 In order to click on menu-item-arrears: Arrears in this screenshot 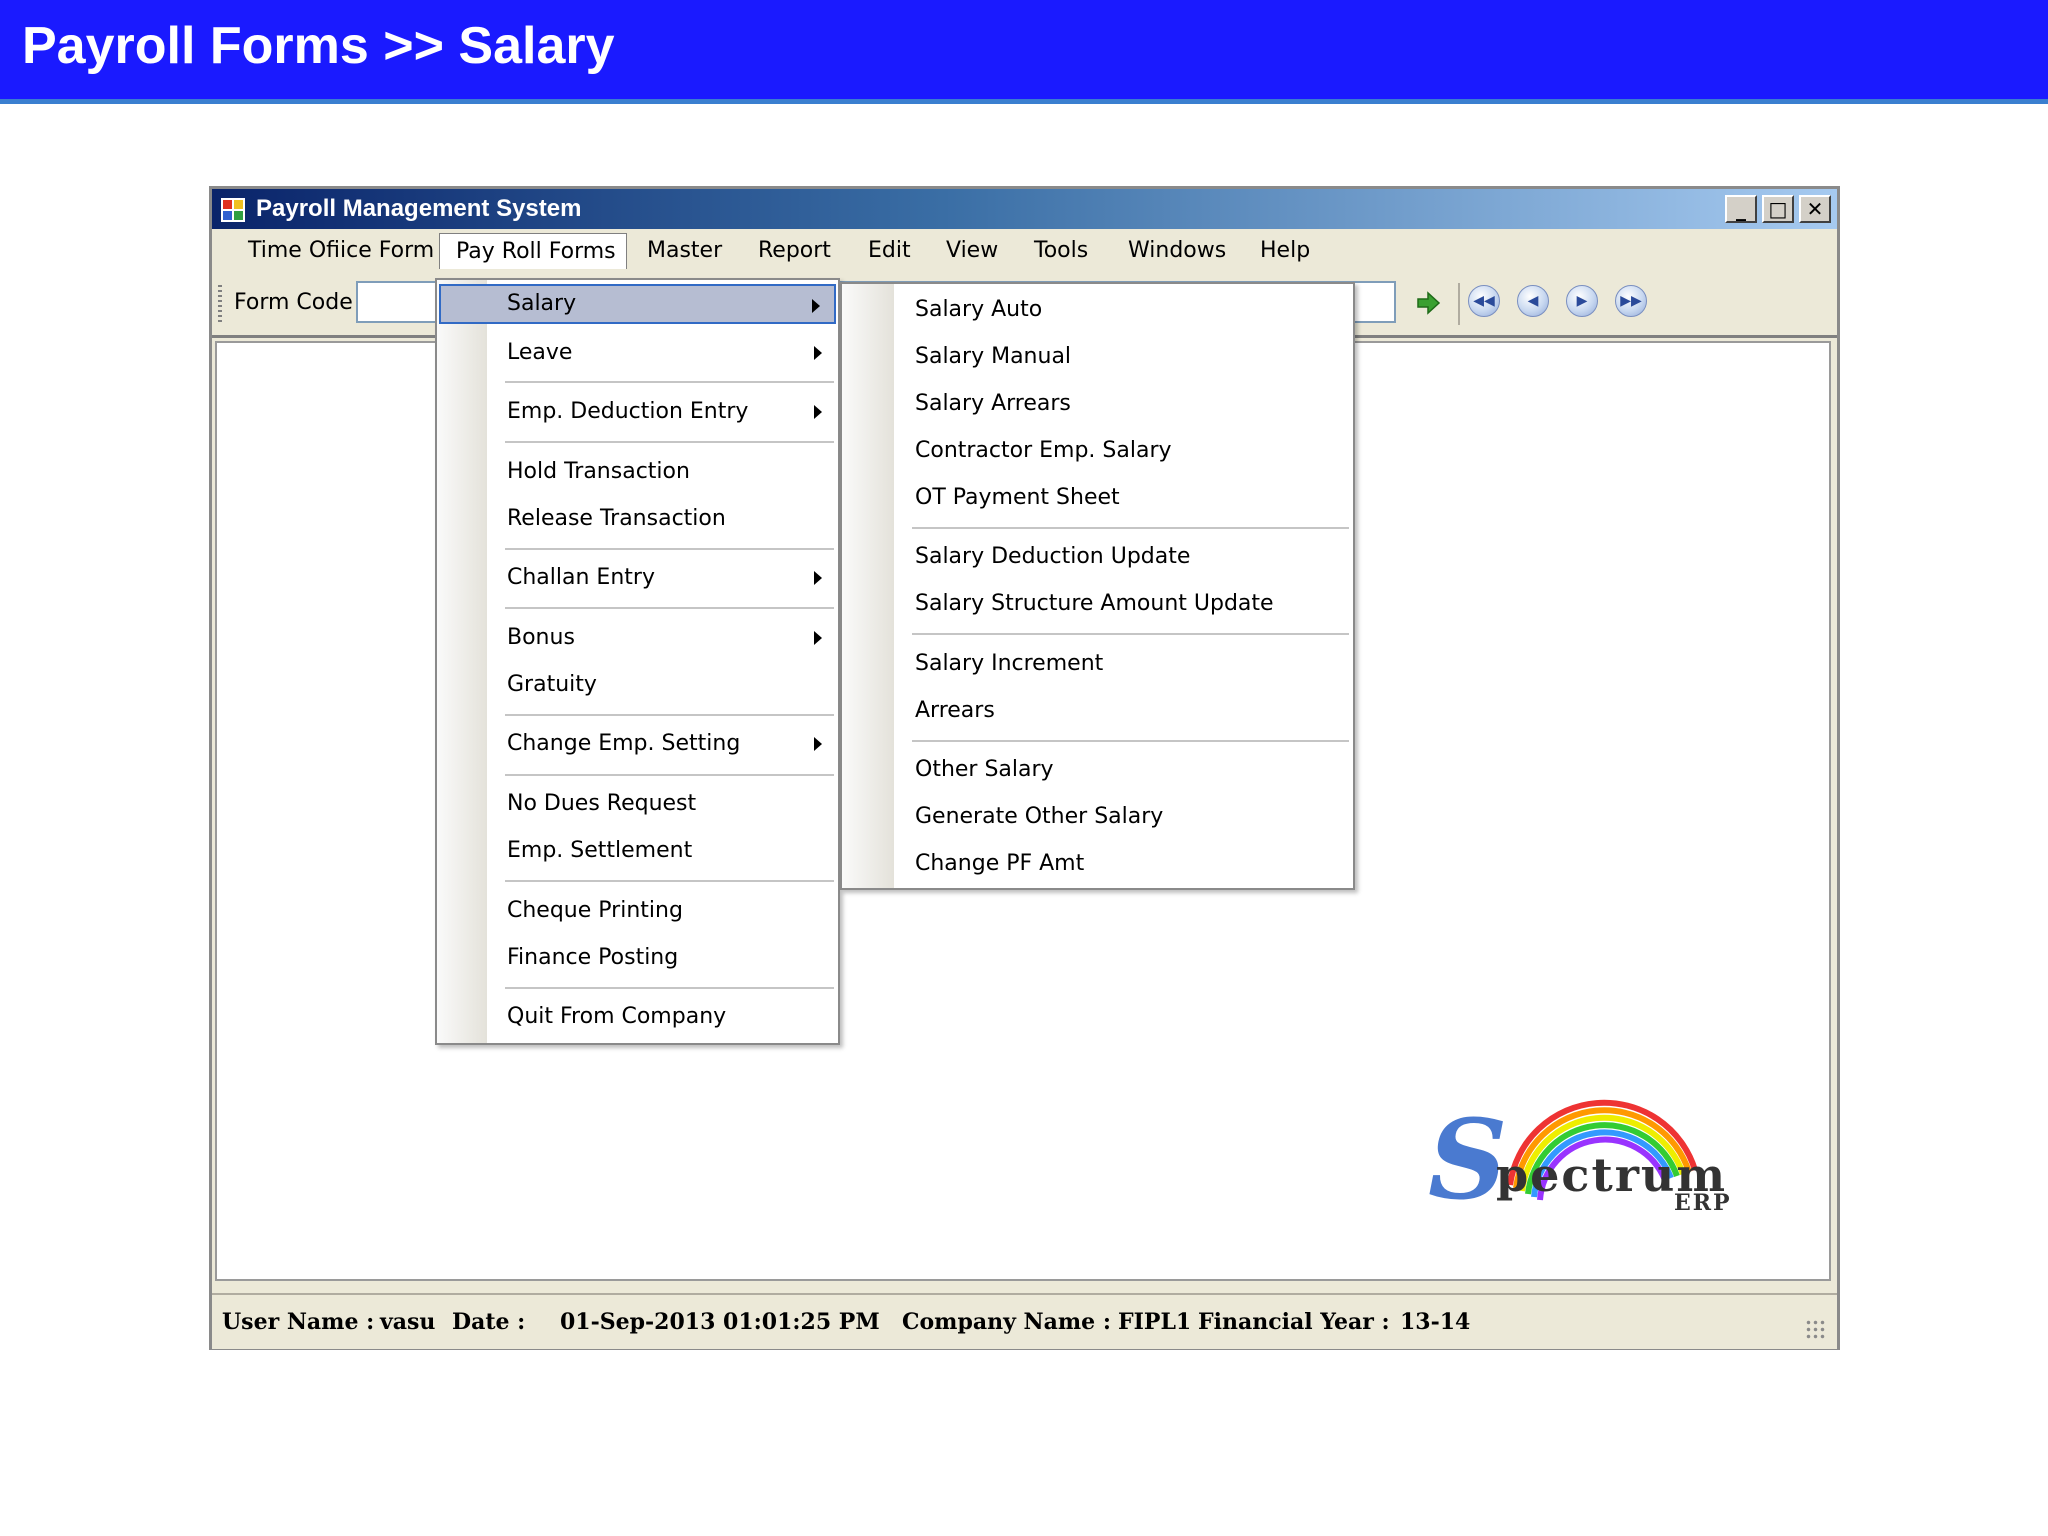, I will do `click(1097, 711)`.